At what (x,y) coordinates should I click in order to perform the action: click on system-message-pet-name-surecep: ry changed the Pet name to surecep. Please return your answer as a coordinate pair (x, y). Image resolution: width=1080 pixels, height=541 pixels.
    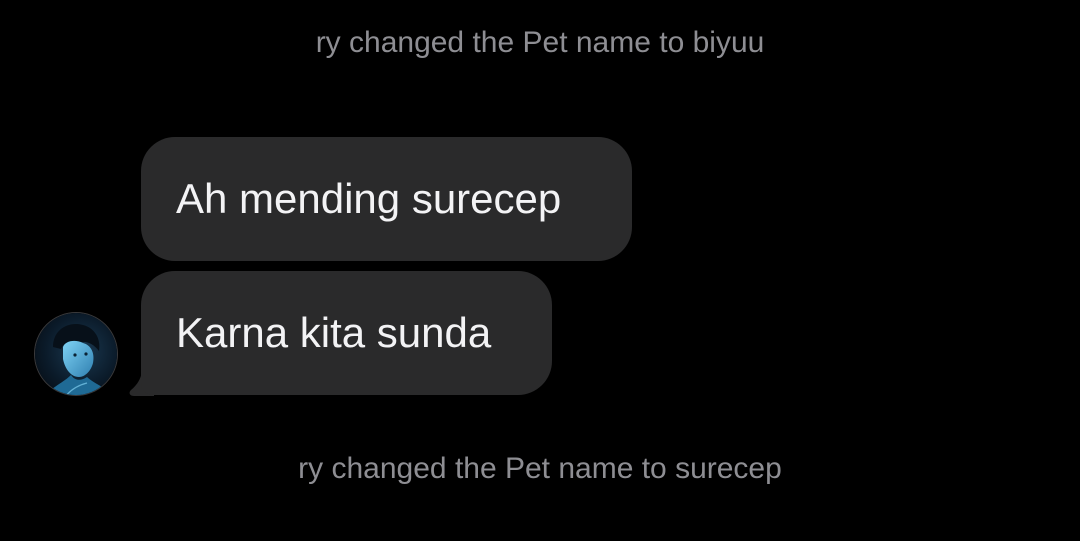
    Looking at the image, I should click on (540, 468).